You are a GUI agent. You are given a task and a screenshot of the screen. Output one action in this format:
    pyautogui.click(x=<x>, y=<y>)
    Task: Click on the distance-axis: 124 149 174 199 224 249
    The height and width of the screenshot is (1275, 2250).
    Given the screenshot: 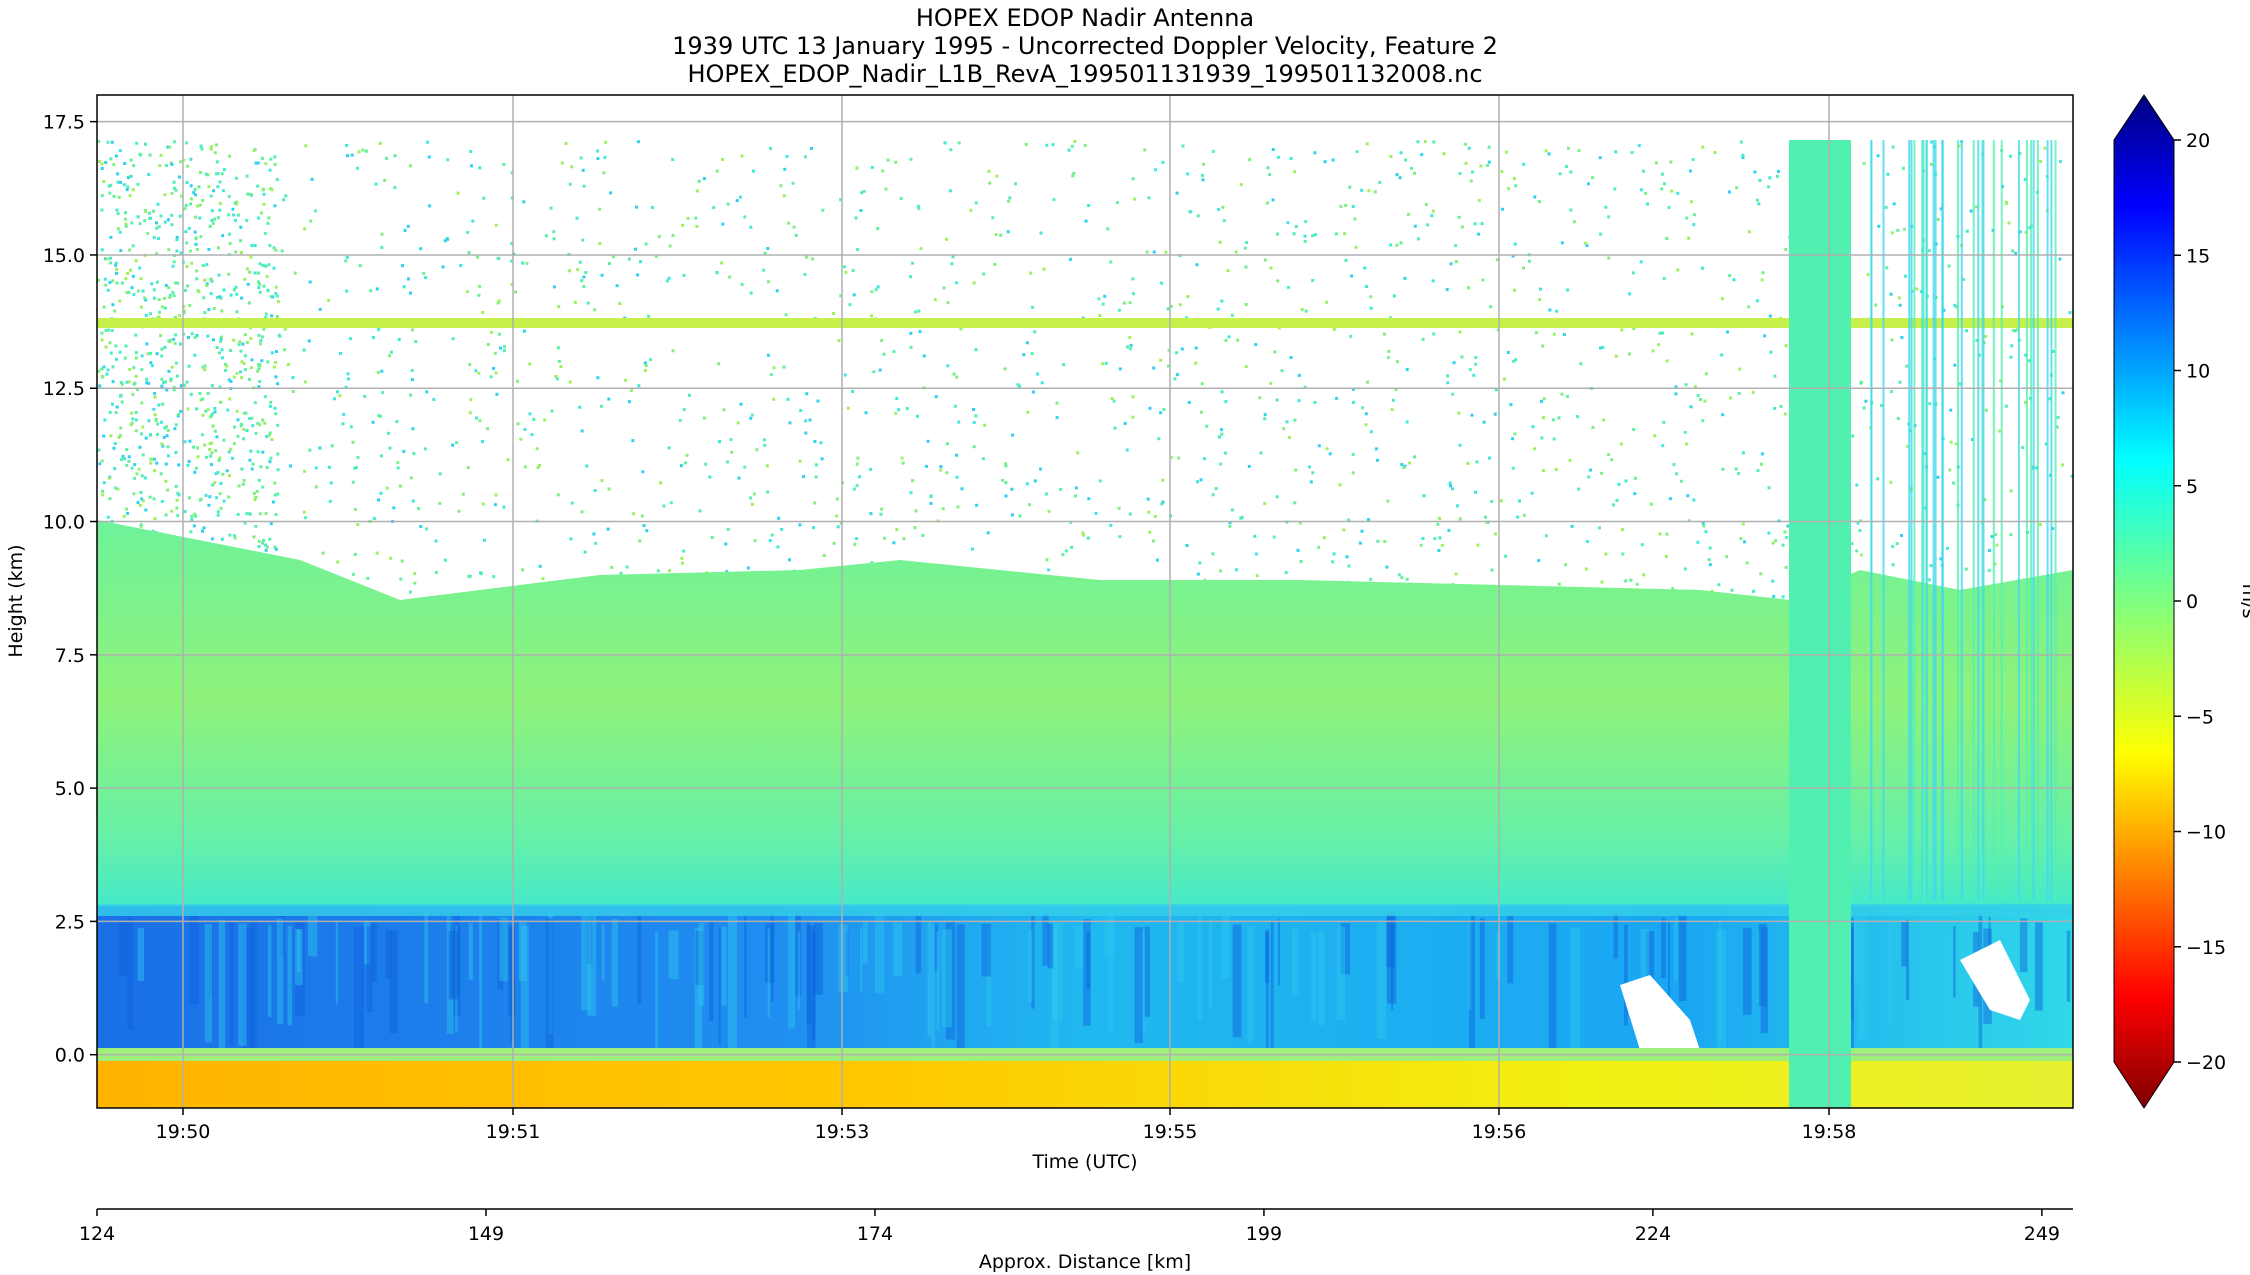 What is the action you would take?
    pyautogui.click(x=1069, y=1227)
    